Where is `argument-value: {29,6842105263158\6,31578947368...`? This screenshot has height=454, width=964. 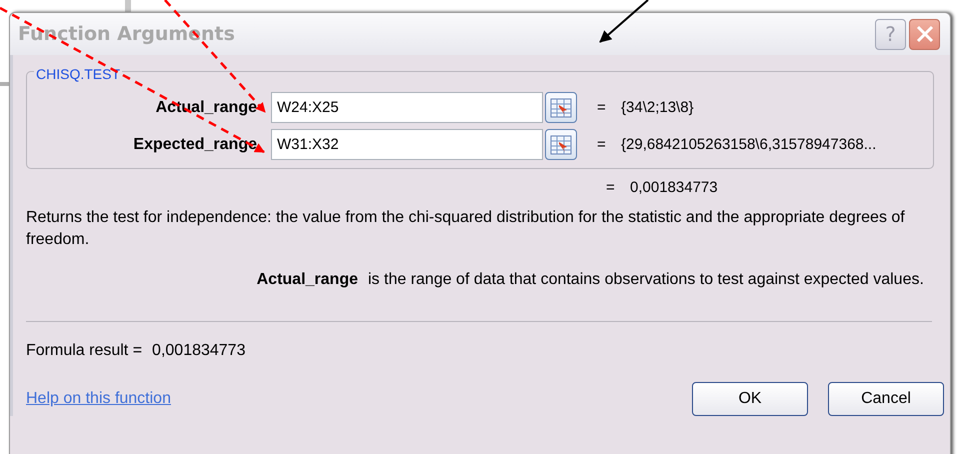 argument-value: {29,6842105263158\6,31578947368... is located at coordinates (748, 144).